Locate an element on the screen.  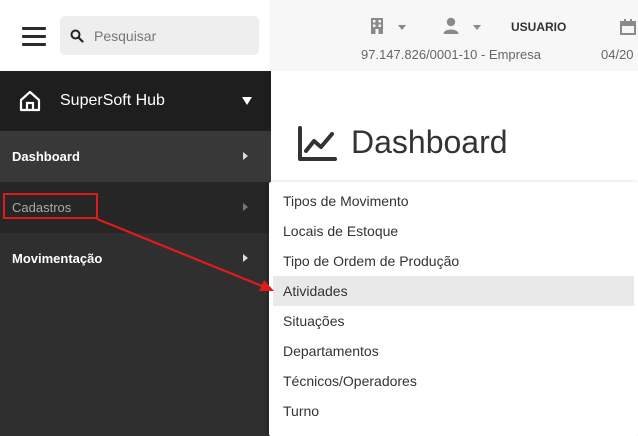
calendar-icon is located at coordinates (628, 27).